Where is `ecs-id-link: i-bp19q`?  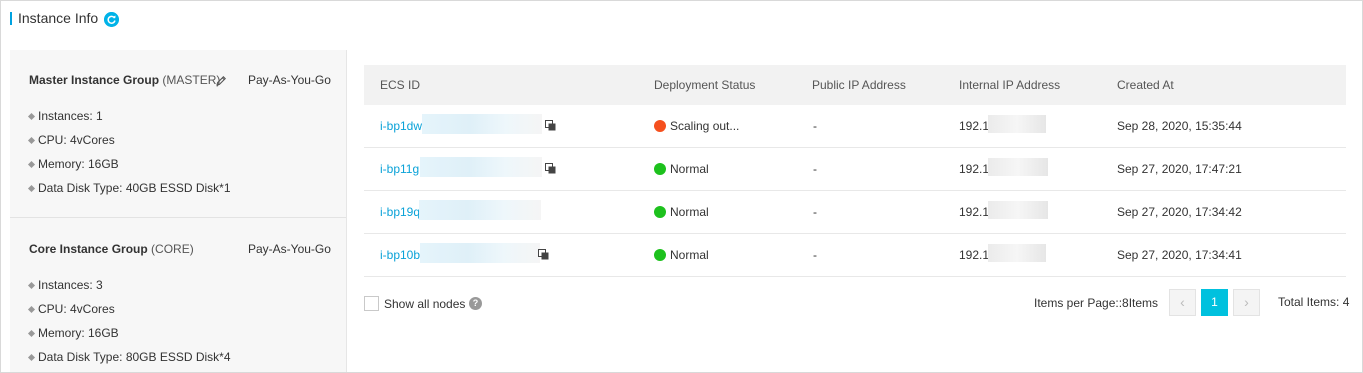
ecs-id-link: i-bp19q is located at coordinates (400, 212).